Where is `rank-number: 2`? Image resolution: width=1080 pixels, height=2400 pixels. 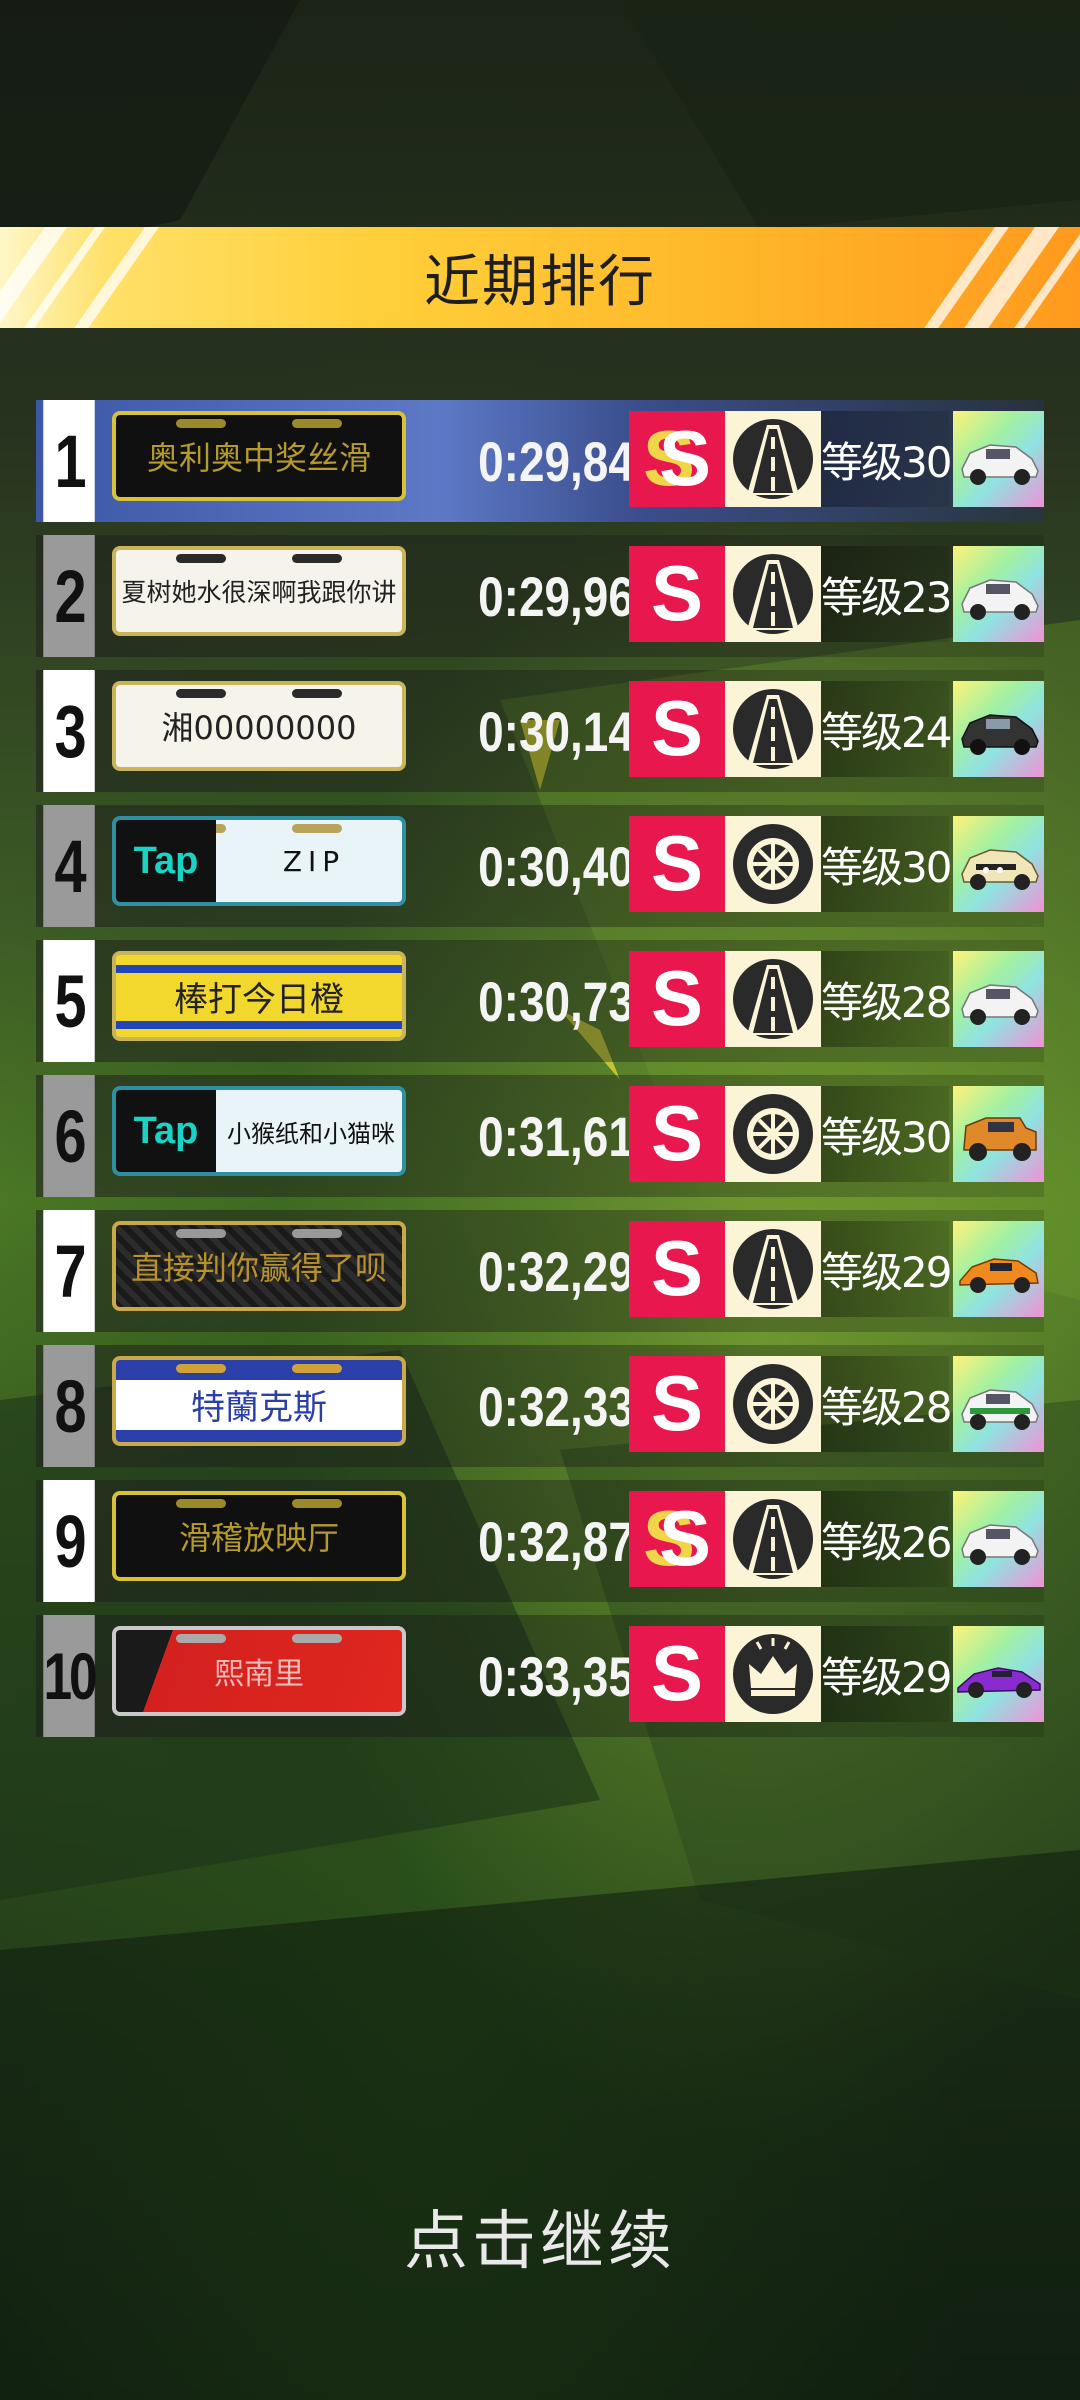 rank-number: 2 is located at coordinates (69, 596).